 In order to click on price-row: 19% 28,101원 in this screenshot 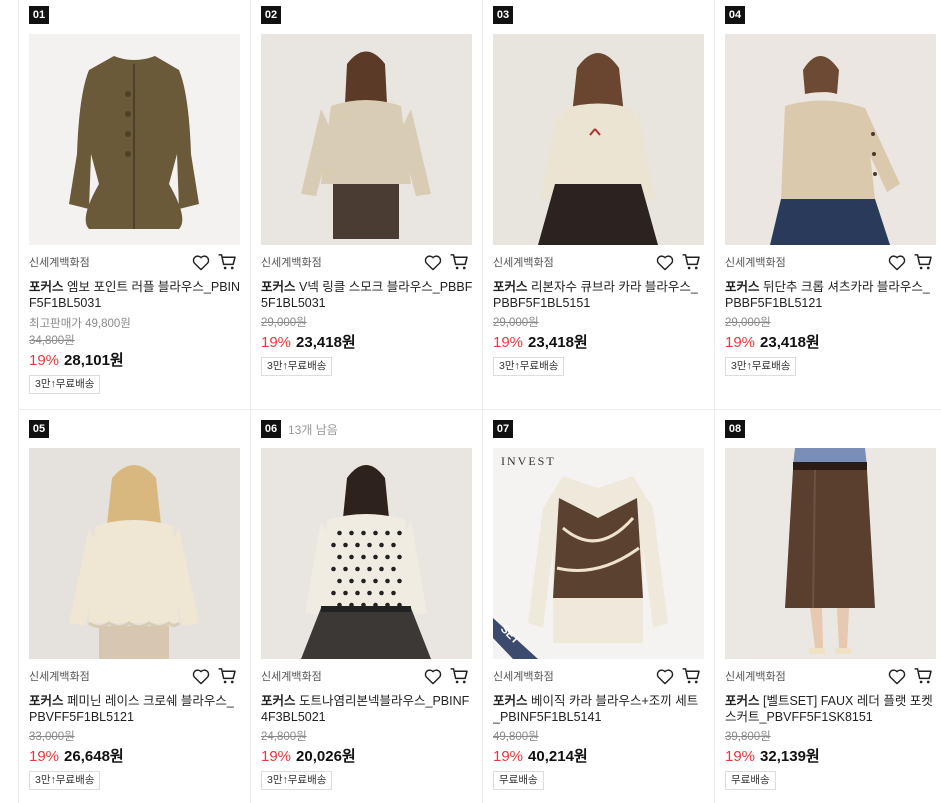, I will do `click(135, 359)`.